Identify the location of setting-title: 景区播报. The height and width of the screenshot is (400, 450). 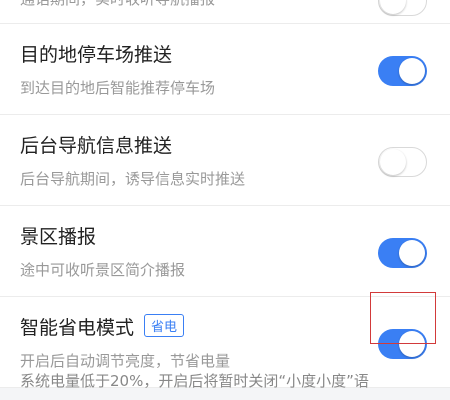
(58, 237).